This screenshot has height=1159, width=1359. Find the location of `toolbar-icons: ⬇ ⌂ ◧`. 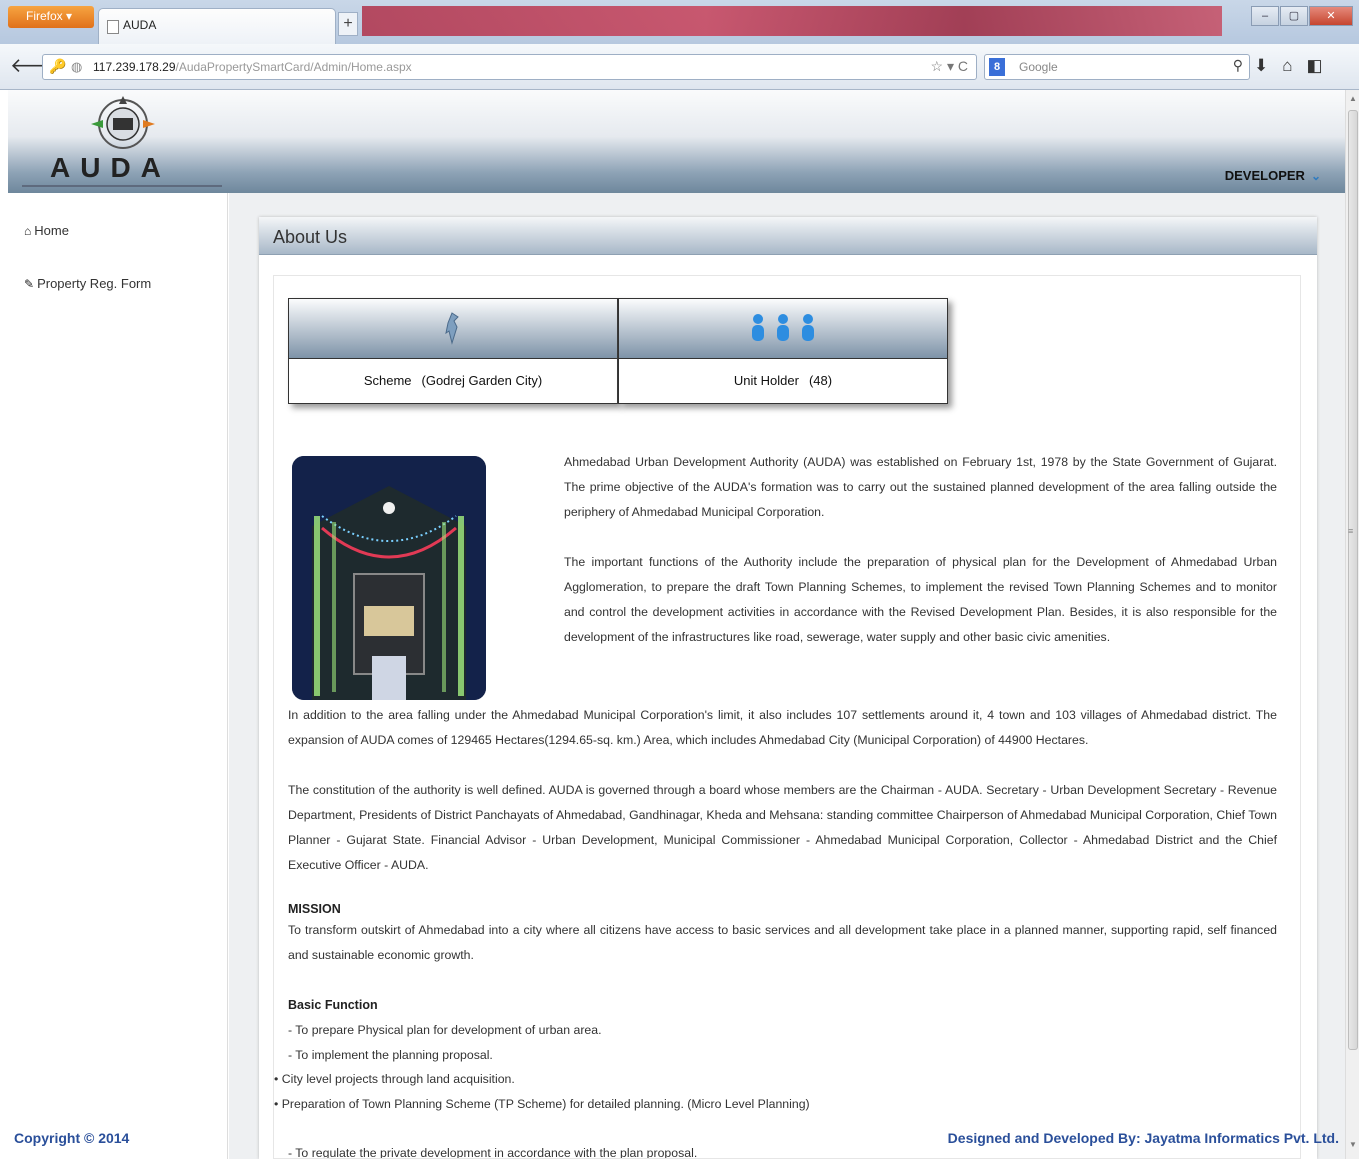

toolbar-icons: ⬇ ⌂ ◧ is located at coordinates (1288, 66).